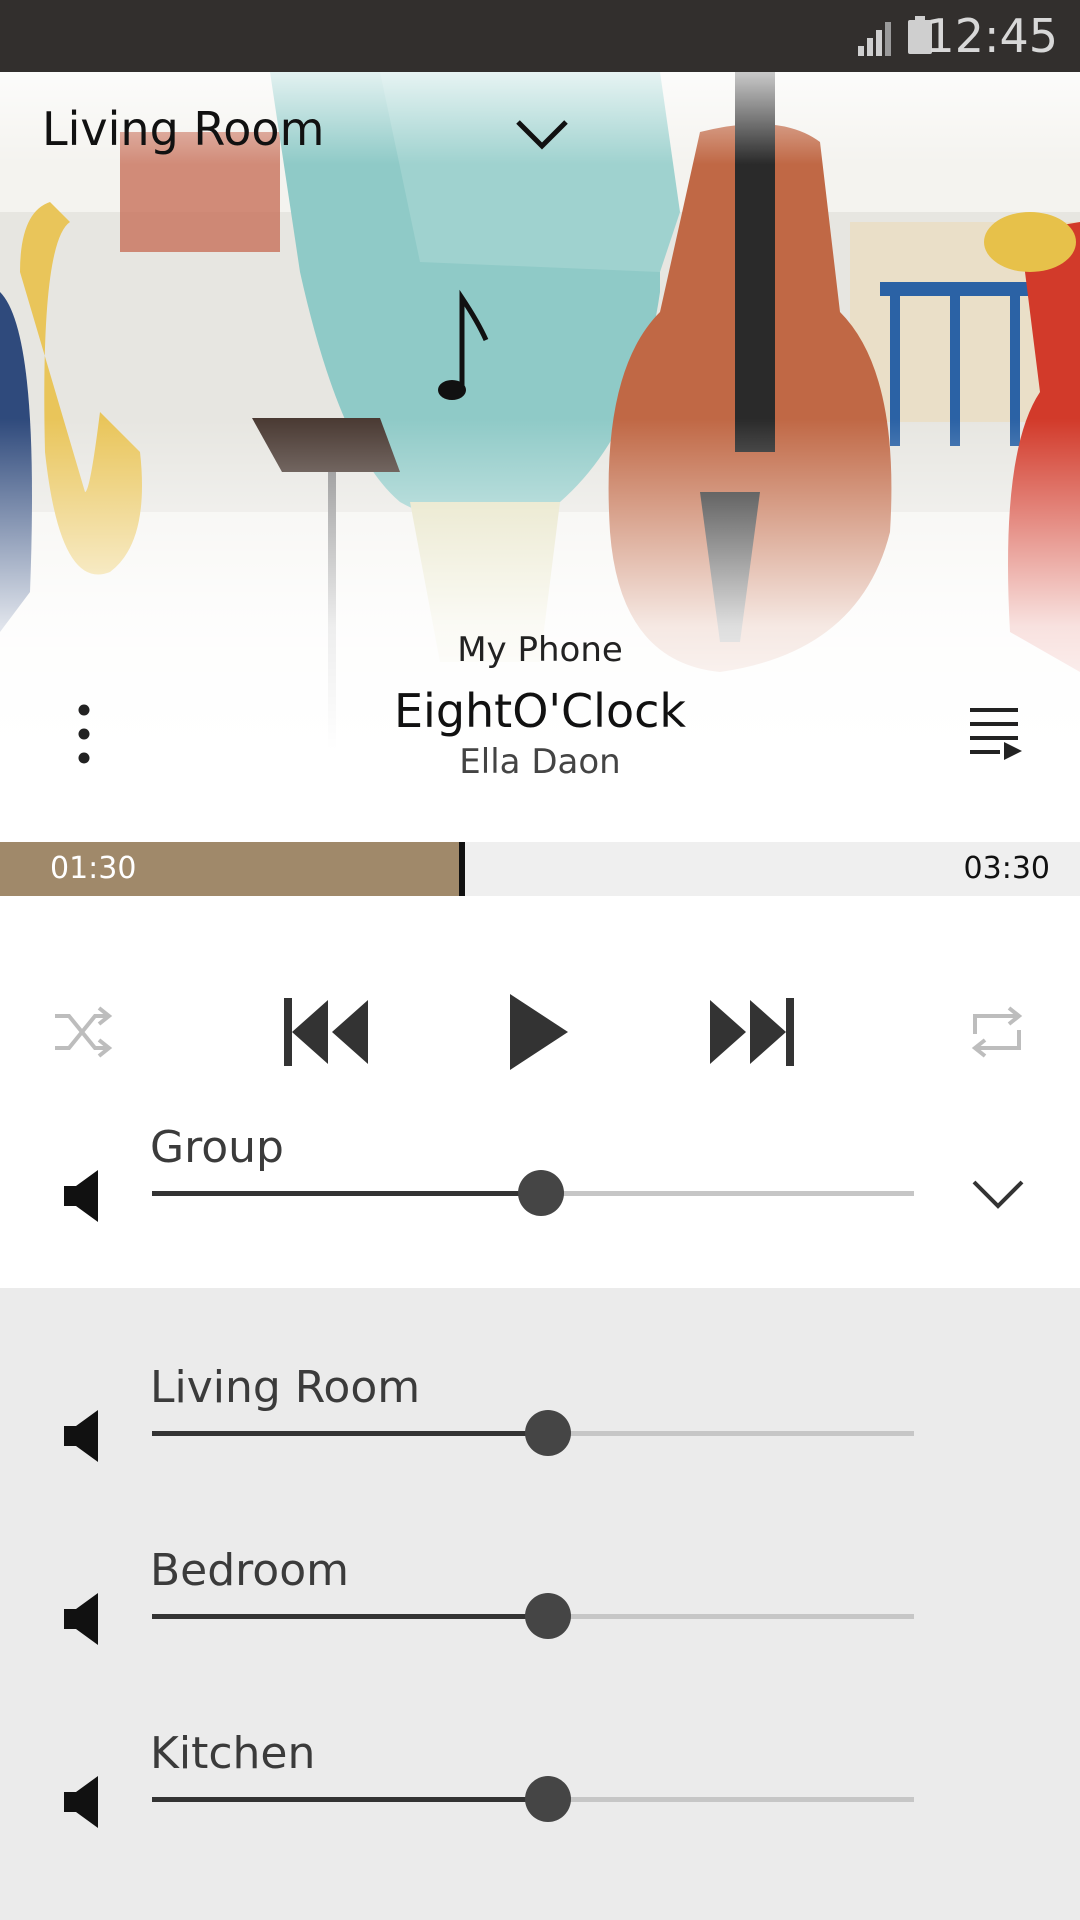  I want to click on queue-icon, so click(996, 732).